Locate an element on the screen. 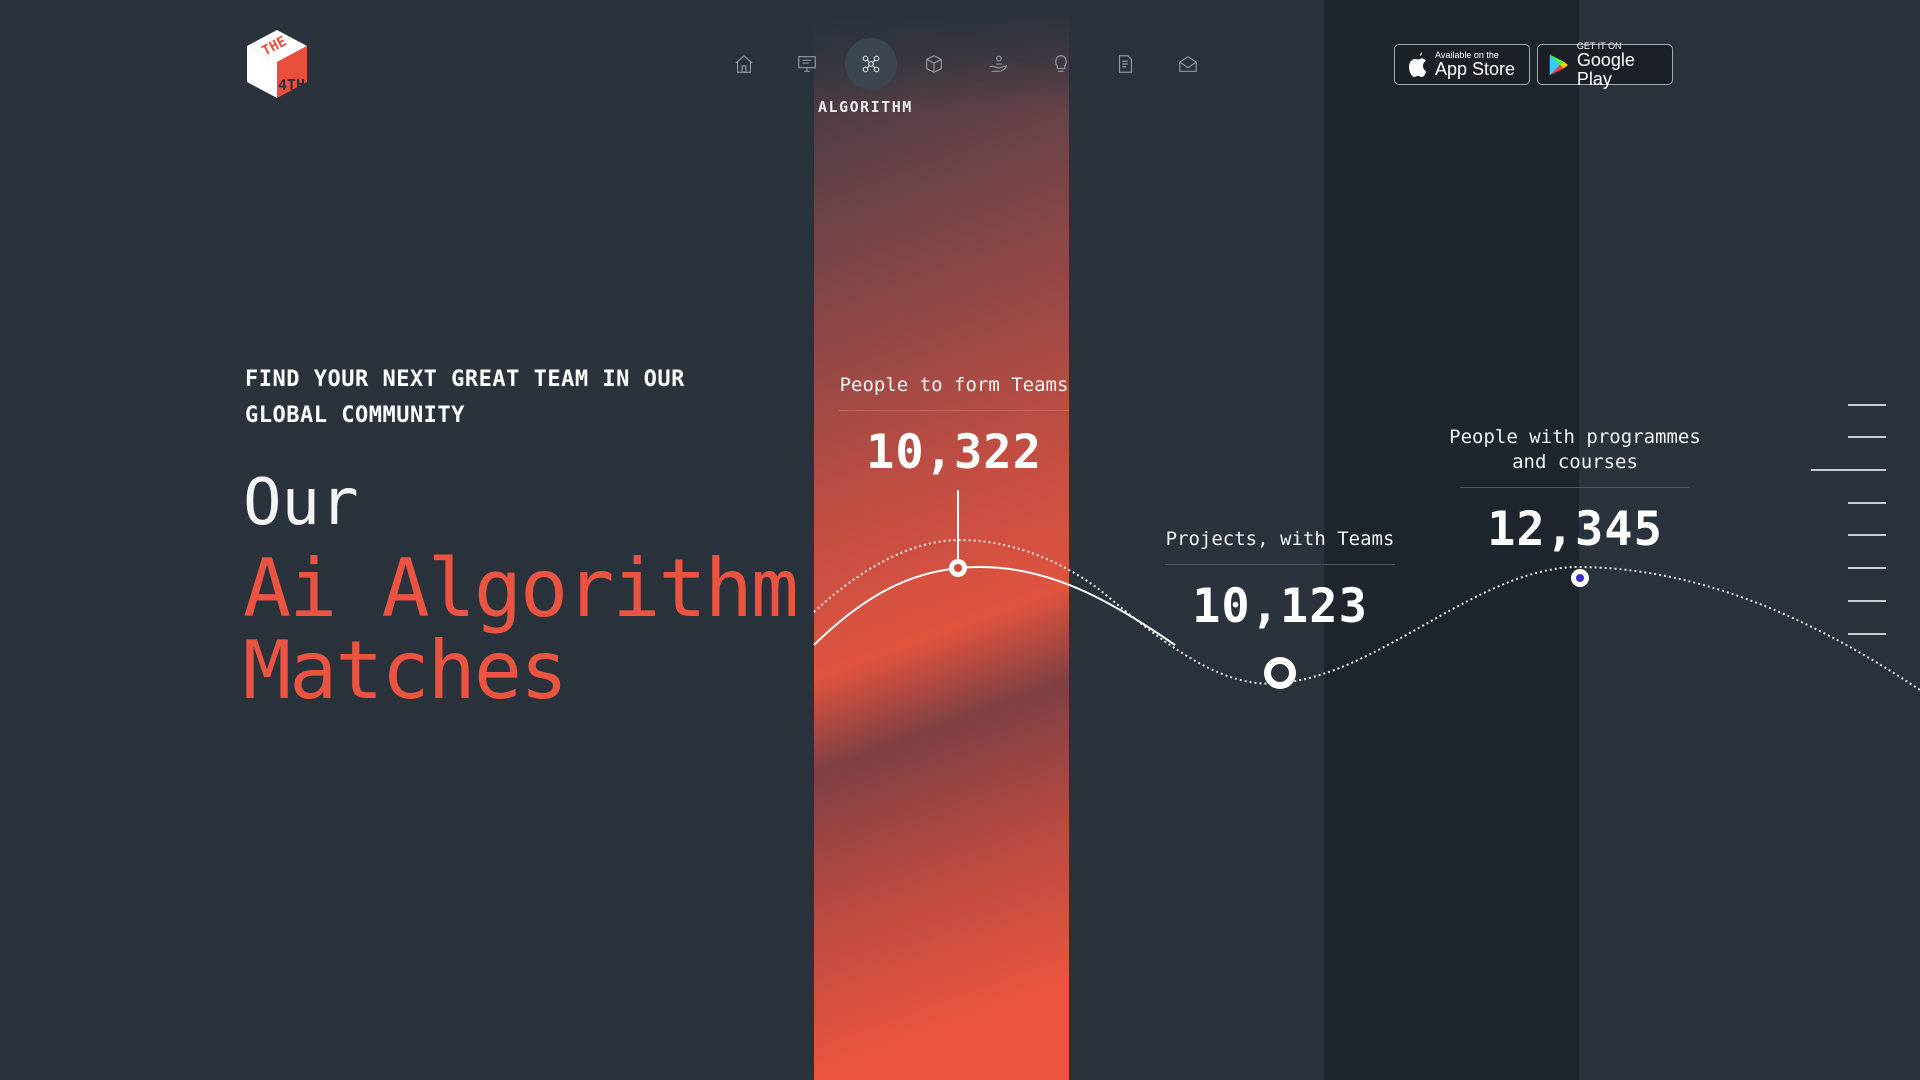 Image resolution: width=1920 pixels, height=1080 pixels. hero-title-line2: Ai Algorithm Matches is located at coordinates (521, 629).